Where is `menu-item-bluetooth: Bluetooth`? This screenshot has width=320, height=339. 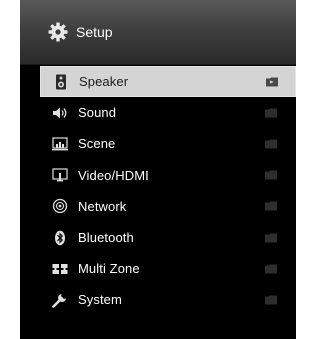
menu-item-bluetooth: Bluetooth is located at coordinates (168, 237).